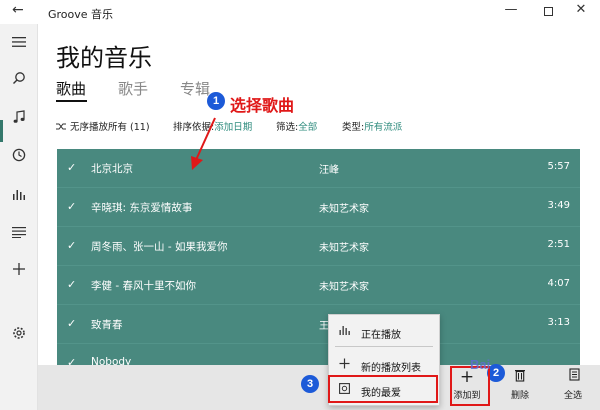  I want to click on highlight-add-to, so click(470, 386).